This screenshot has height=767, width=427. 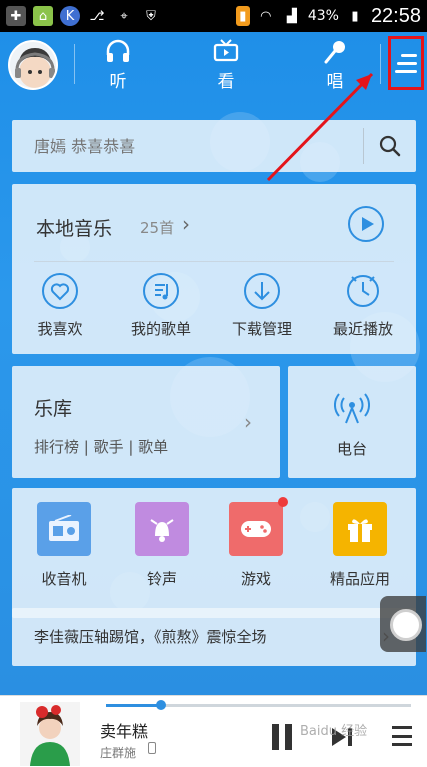 What do you see at coordinates (363, 291) in the screenshot?
I see `clock-icon` at bounding box center [363, 291].